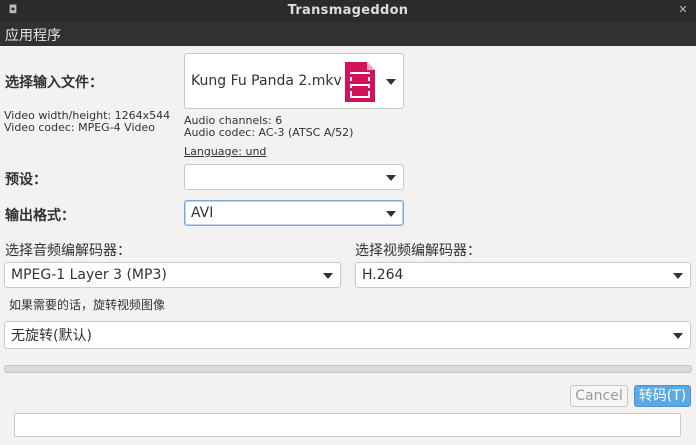 This screenshot has width=696, height=445. Describe the element at coordinates (225, 151) in the screenshot. I see `language-info: Language: und` at that location.